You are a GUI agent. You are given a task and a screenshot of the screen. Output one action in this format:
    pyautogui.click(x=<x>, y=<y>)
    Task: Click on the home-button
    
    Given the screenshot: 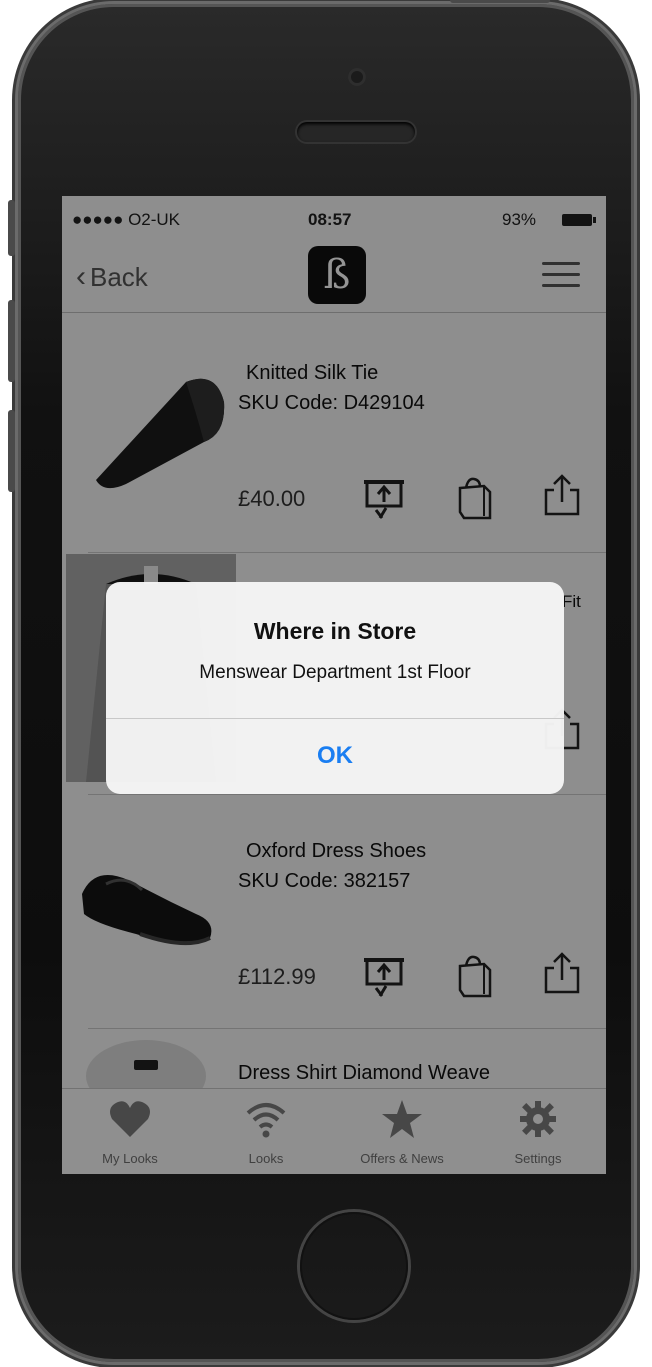 What is the action you would take?
    pyautogui.click(x=354, y=1266)
    